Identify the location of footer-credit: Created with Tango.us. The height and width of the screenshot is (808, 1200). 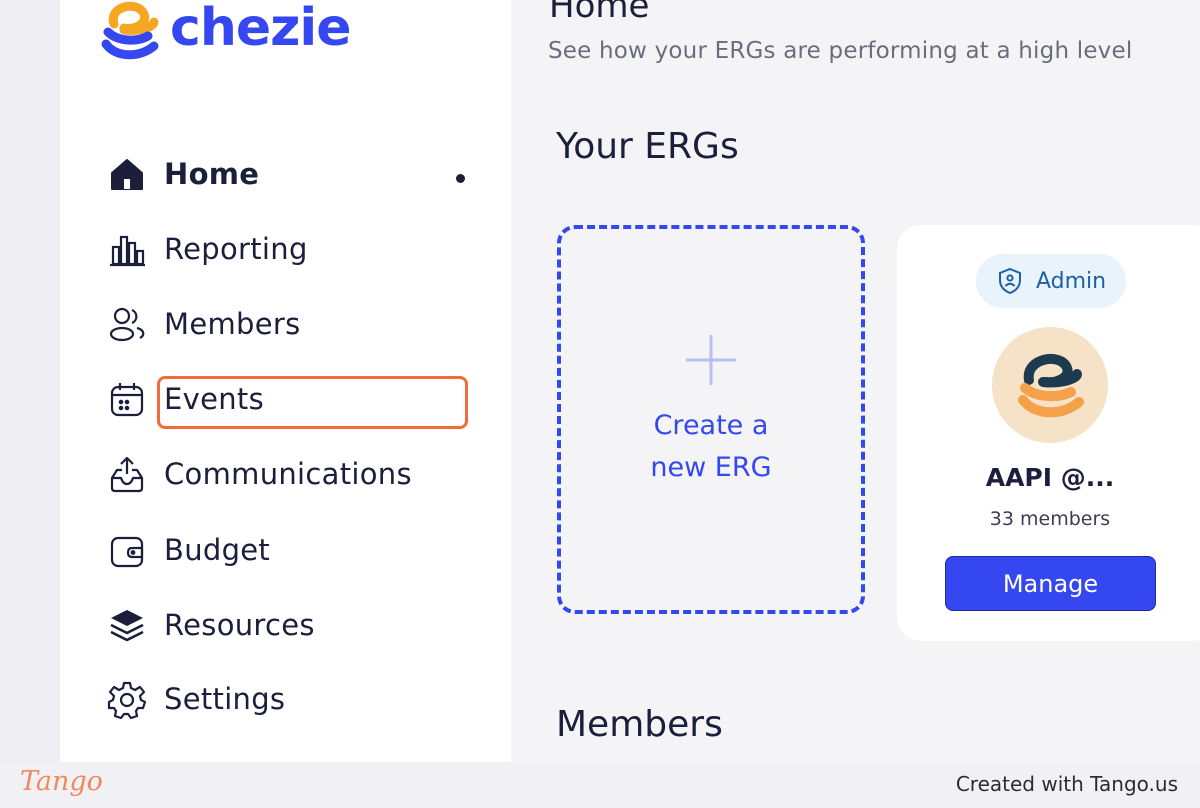
(1066, 784).